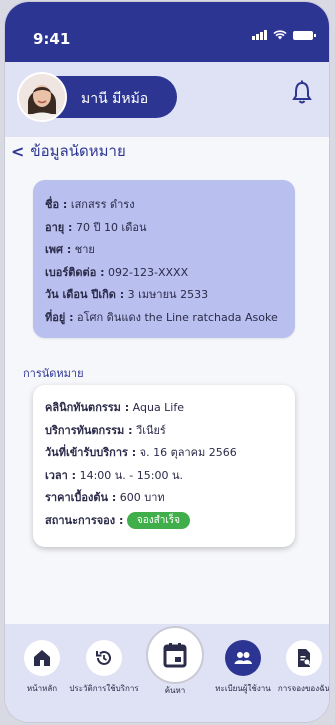  Describe the element at coordinates (84, 249) in the screenshot. I see `field-value: ชาย` at that location.